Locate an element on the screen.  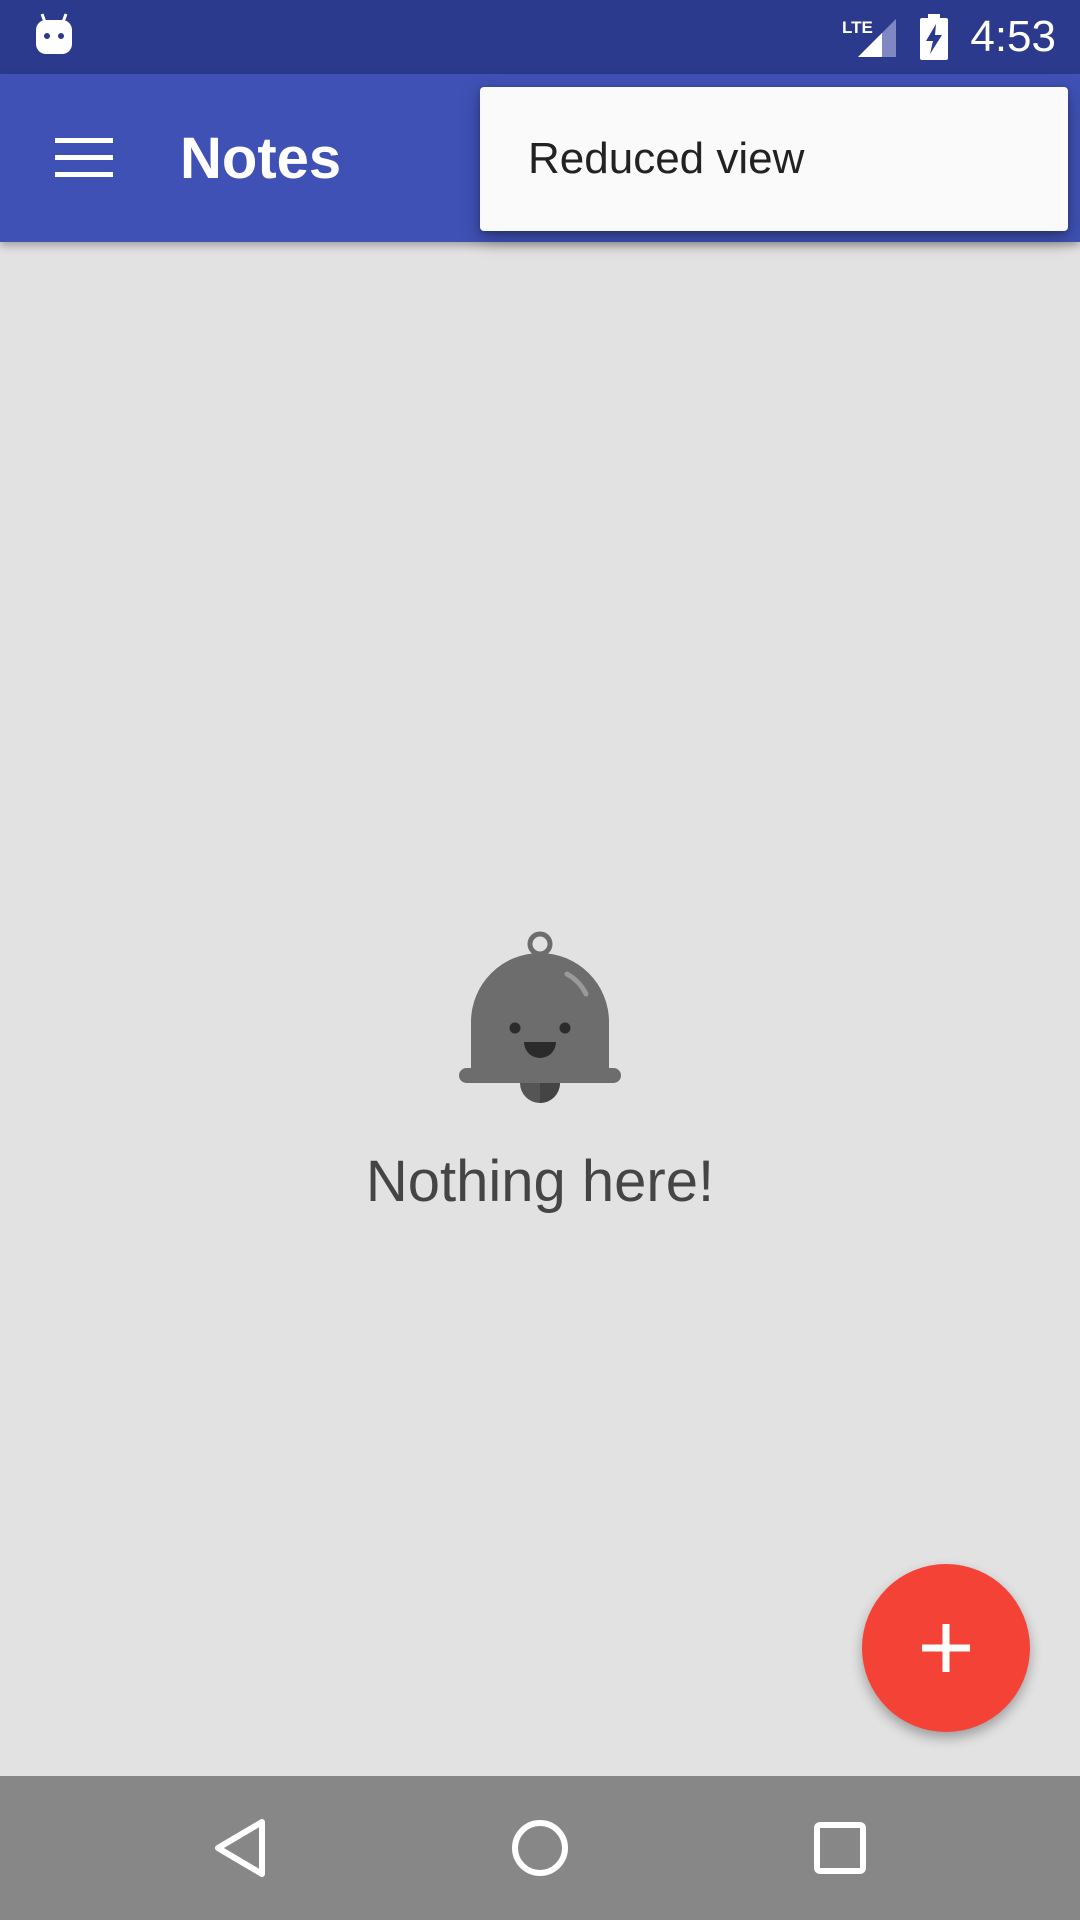
recents-square-icon is located at coordinates (840, 1848).